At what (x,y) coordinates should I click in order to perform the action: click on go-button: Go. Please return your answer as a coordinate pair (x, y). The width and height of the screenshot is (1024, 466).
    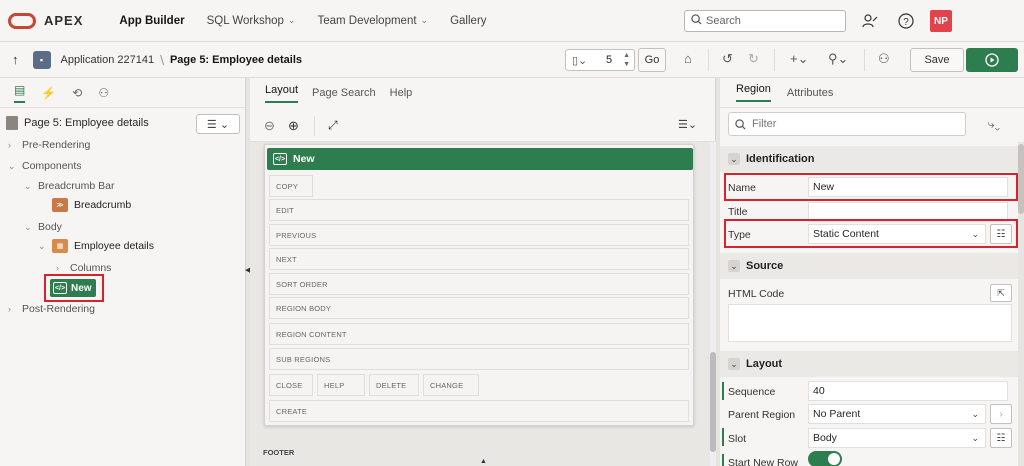
    Looking at the image, I should click on (652, 60).